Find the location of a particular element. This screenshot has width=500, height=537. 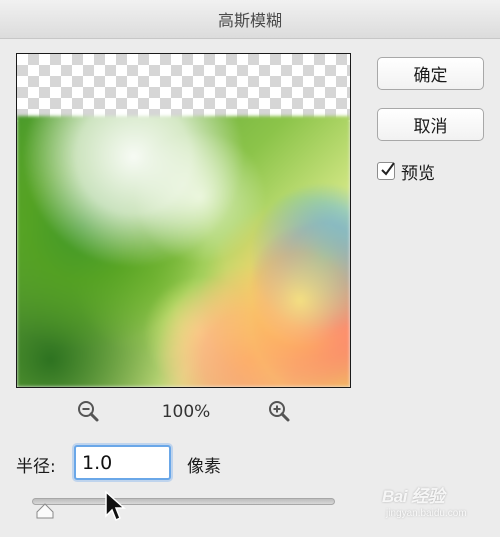

title-bar: 高斯模糊 is located at coordinates (250, 19).